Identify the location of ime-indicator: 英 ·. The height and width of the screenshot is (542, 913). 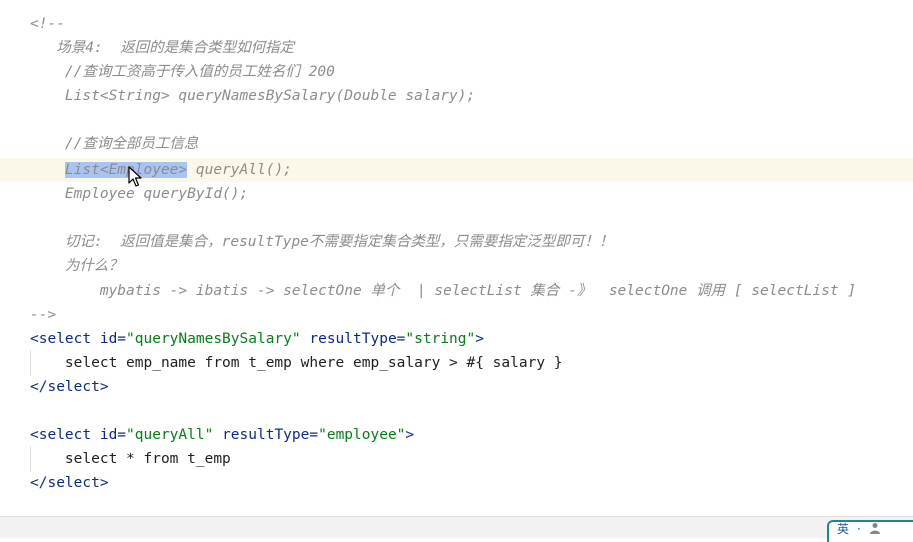
(870, 531).